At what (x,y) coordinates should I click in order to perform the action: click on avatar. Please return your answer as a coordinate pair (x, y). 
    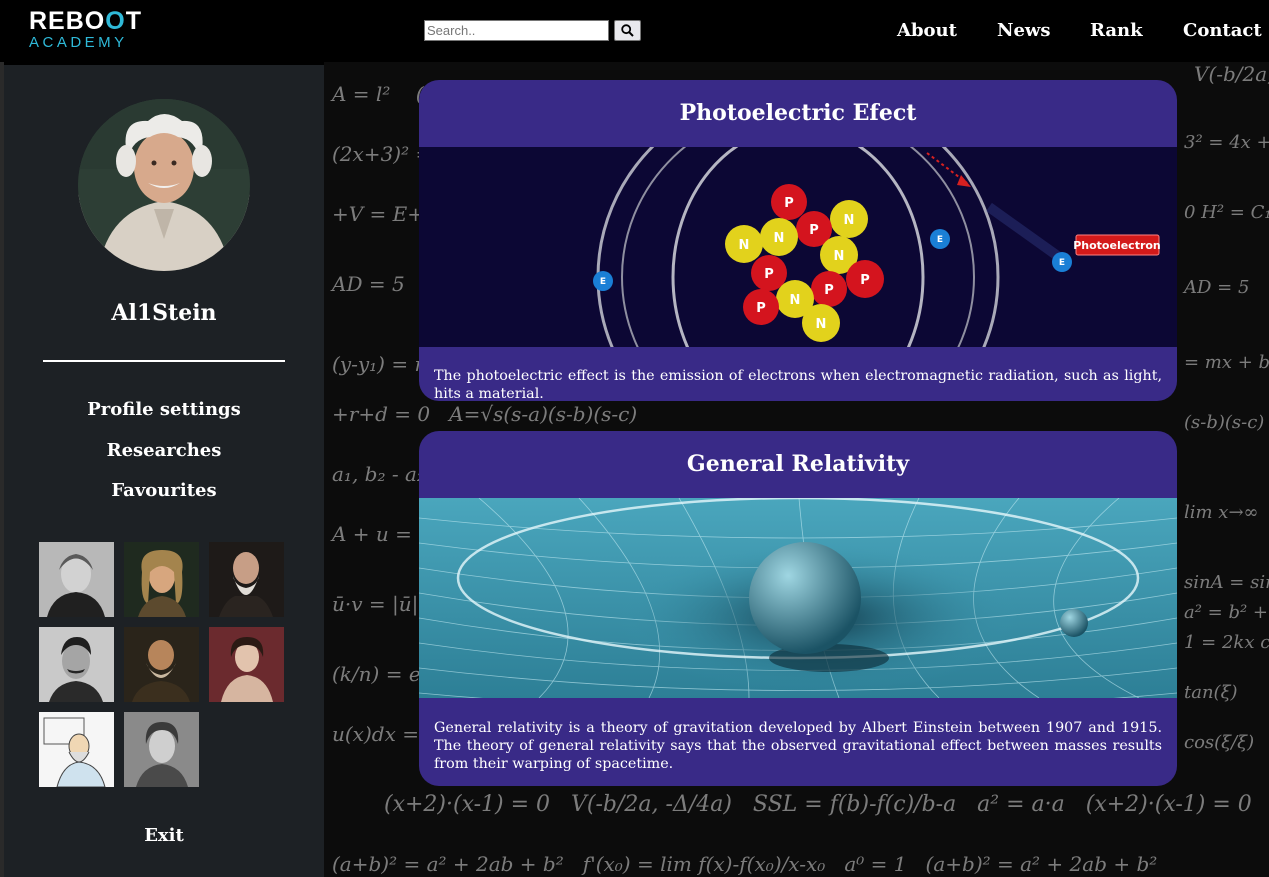
    Looking at the image, I should click on (164, 185).